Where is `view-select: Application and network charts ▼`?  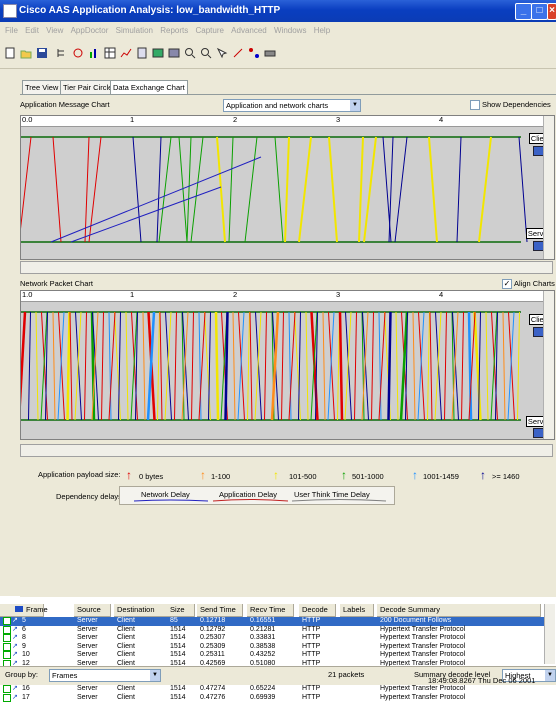 view-select: Application and network charts ▼ is located at coordinates (292, 105).